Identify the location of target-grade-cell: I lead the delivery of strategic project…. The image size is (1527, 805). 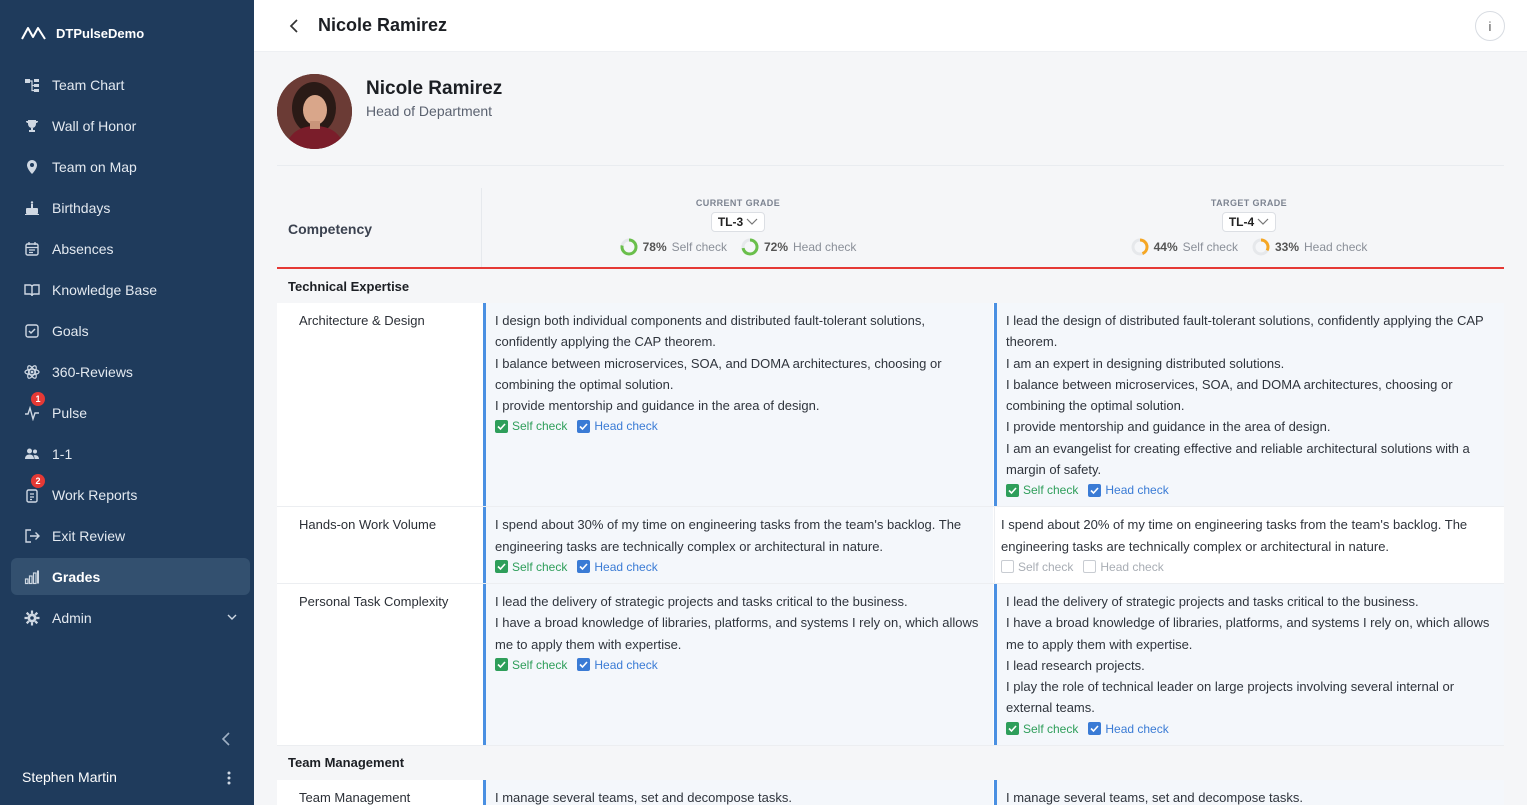
(1249, 664).